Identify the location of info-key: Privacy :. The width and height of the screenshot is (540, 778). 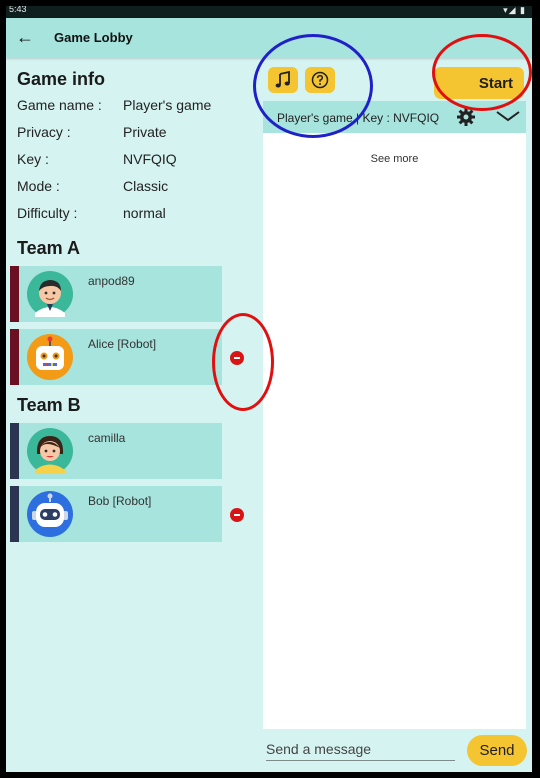
(44, 132).